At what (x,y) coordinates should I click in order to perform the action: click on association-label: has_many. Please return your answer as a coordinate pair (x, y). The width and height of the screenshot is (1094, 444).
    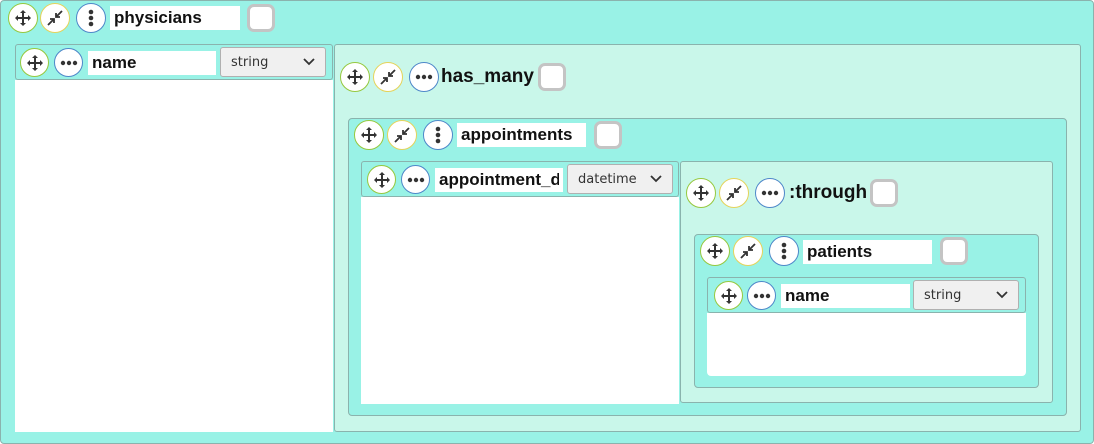
    Looking at the image, I should click on (487, 76).